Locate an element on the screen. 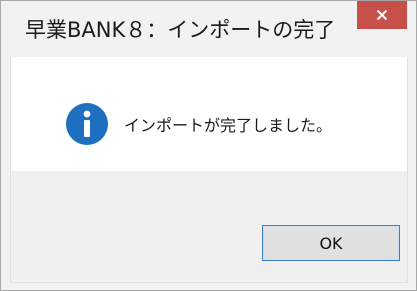 The image size is (417, 291). close-icon is located at coordinates (382, 15).